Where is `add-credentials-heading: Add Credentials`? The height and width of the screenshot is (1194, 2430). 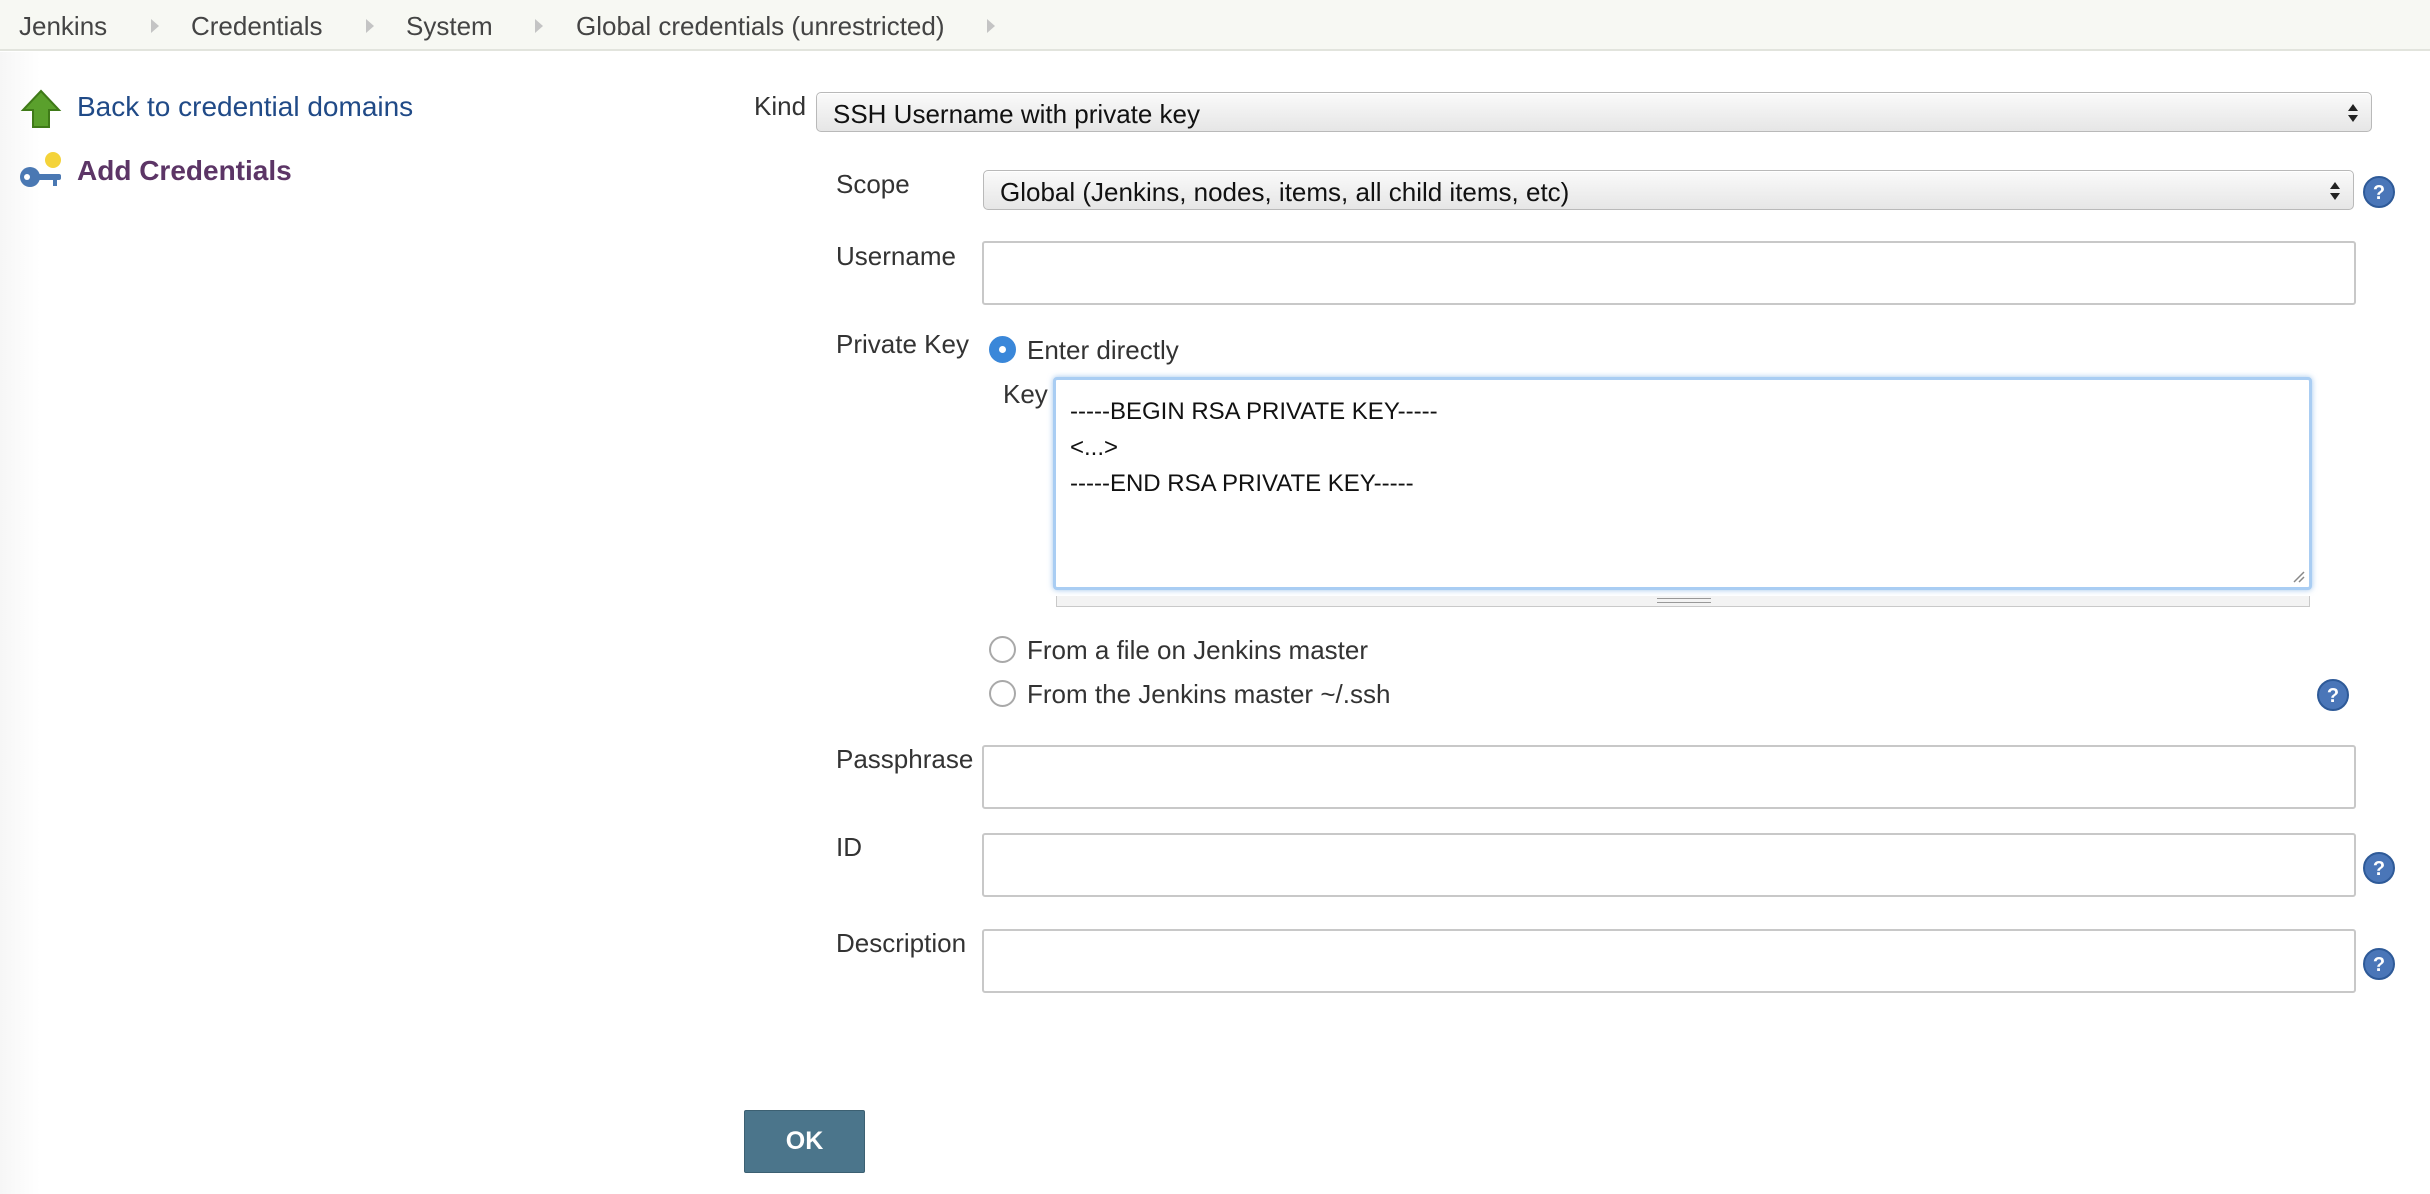 add-credentials-heading: Add Credentials is located at coordinates (184, 170).